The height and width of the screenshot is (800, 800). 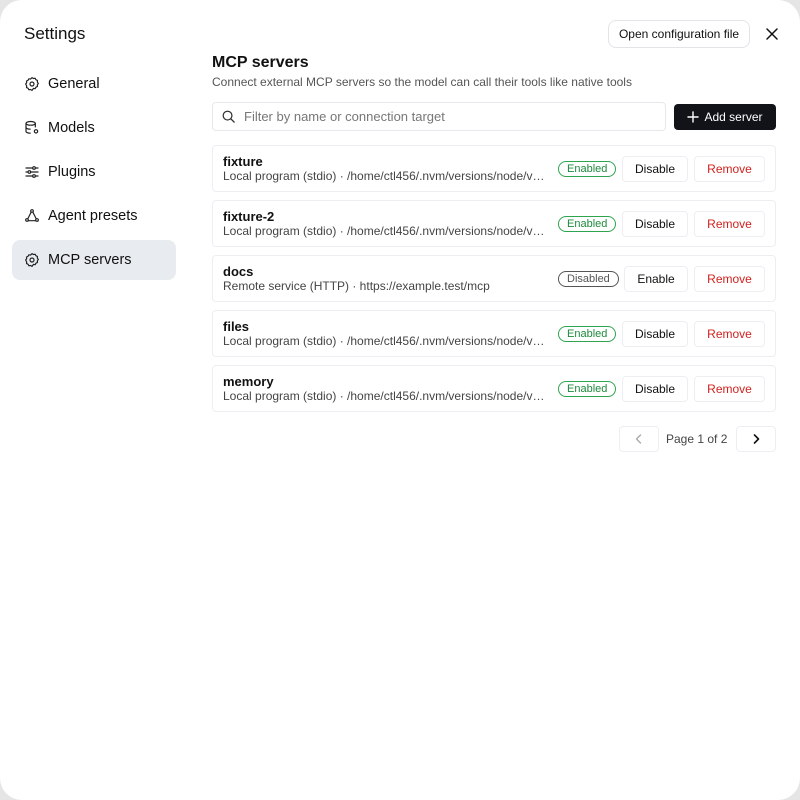 I want to click on sidebar-item-agent-presets: Agent presets, so click(x=94, y=216).